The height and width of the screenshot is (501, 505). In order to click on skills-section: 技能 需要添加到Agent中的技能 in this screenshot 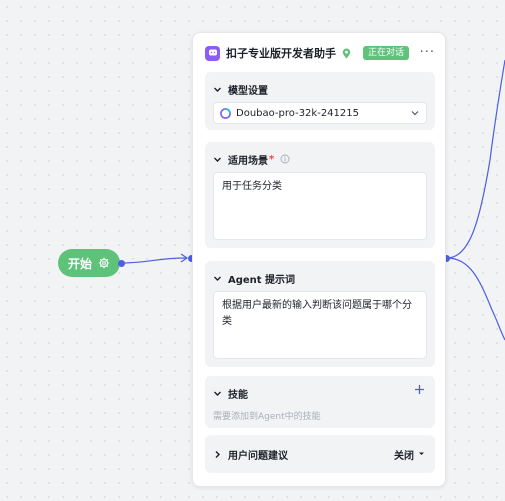, I will do `click(320, 402)`.